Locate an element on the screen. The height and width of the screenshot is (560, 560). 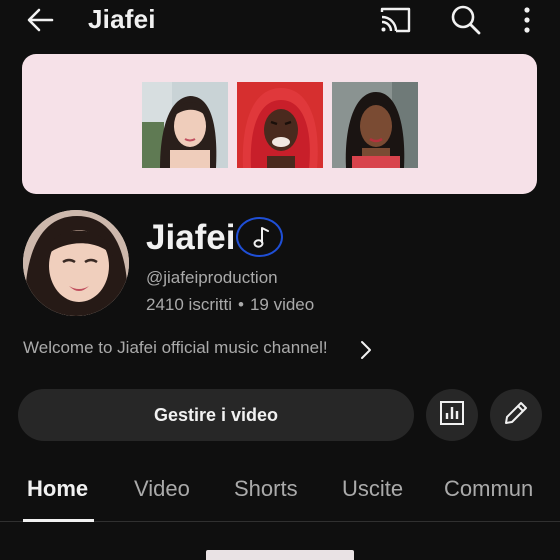
tab-community: Commun is located at coordinates (488, 489).